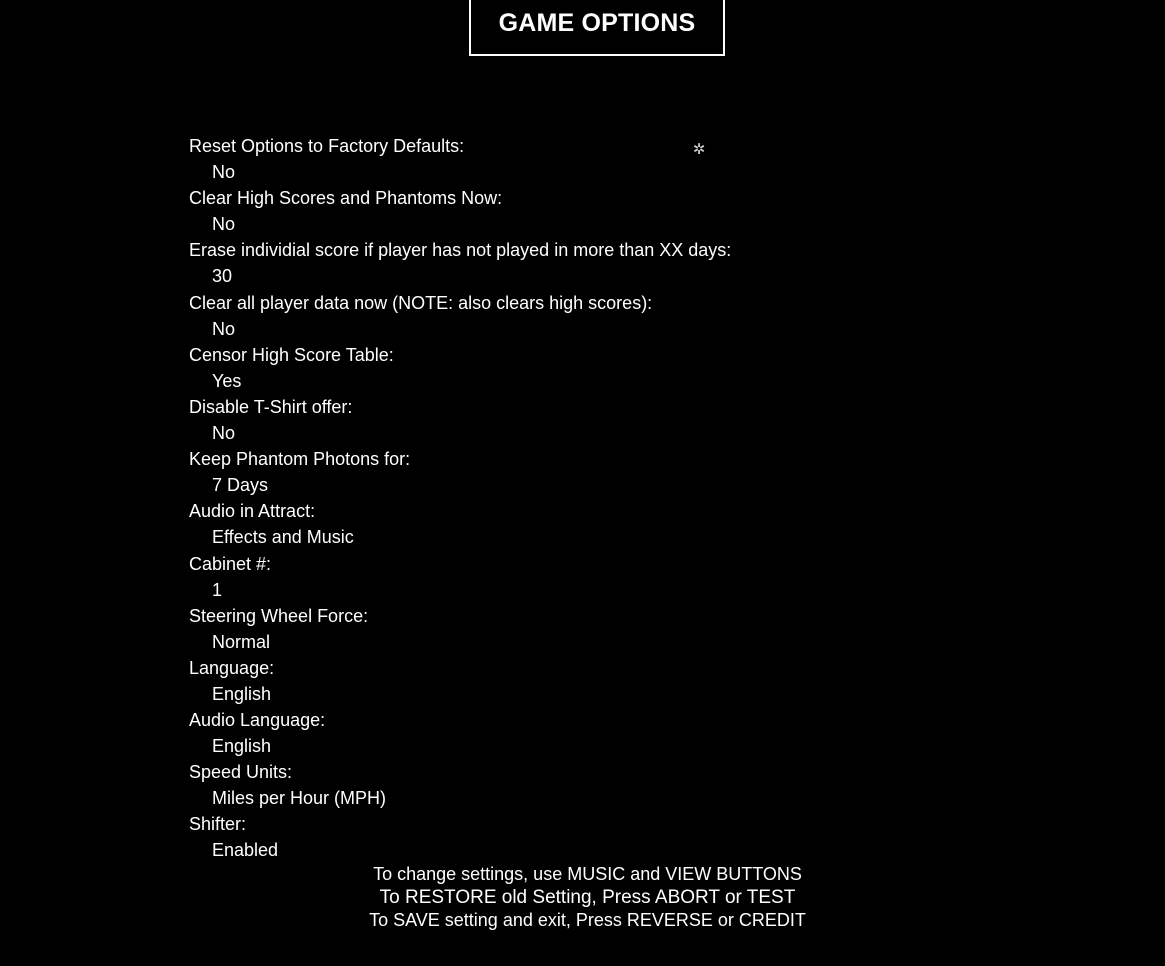  I want to click on option-label: Steering Wheel Force:, so click(279, 615).